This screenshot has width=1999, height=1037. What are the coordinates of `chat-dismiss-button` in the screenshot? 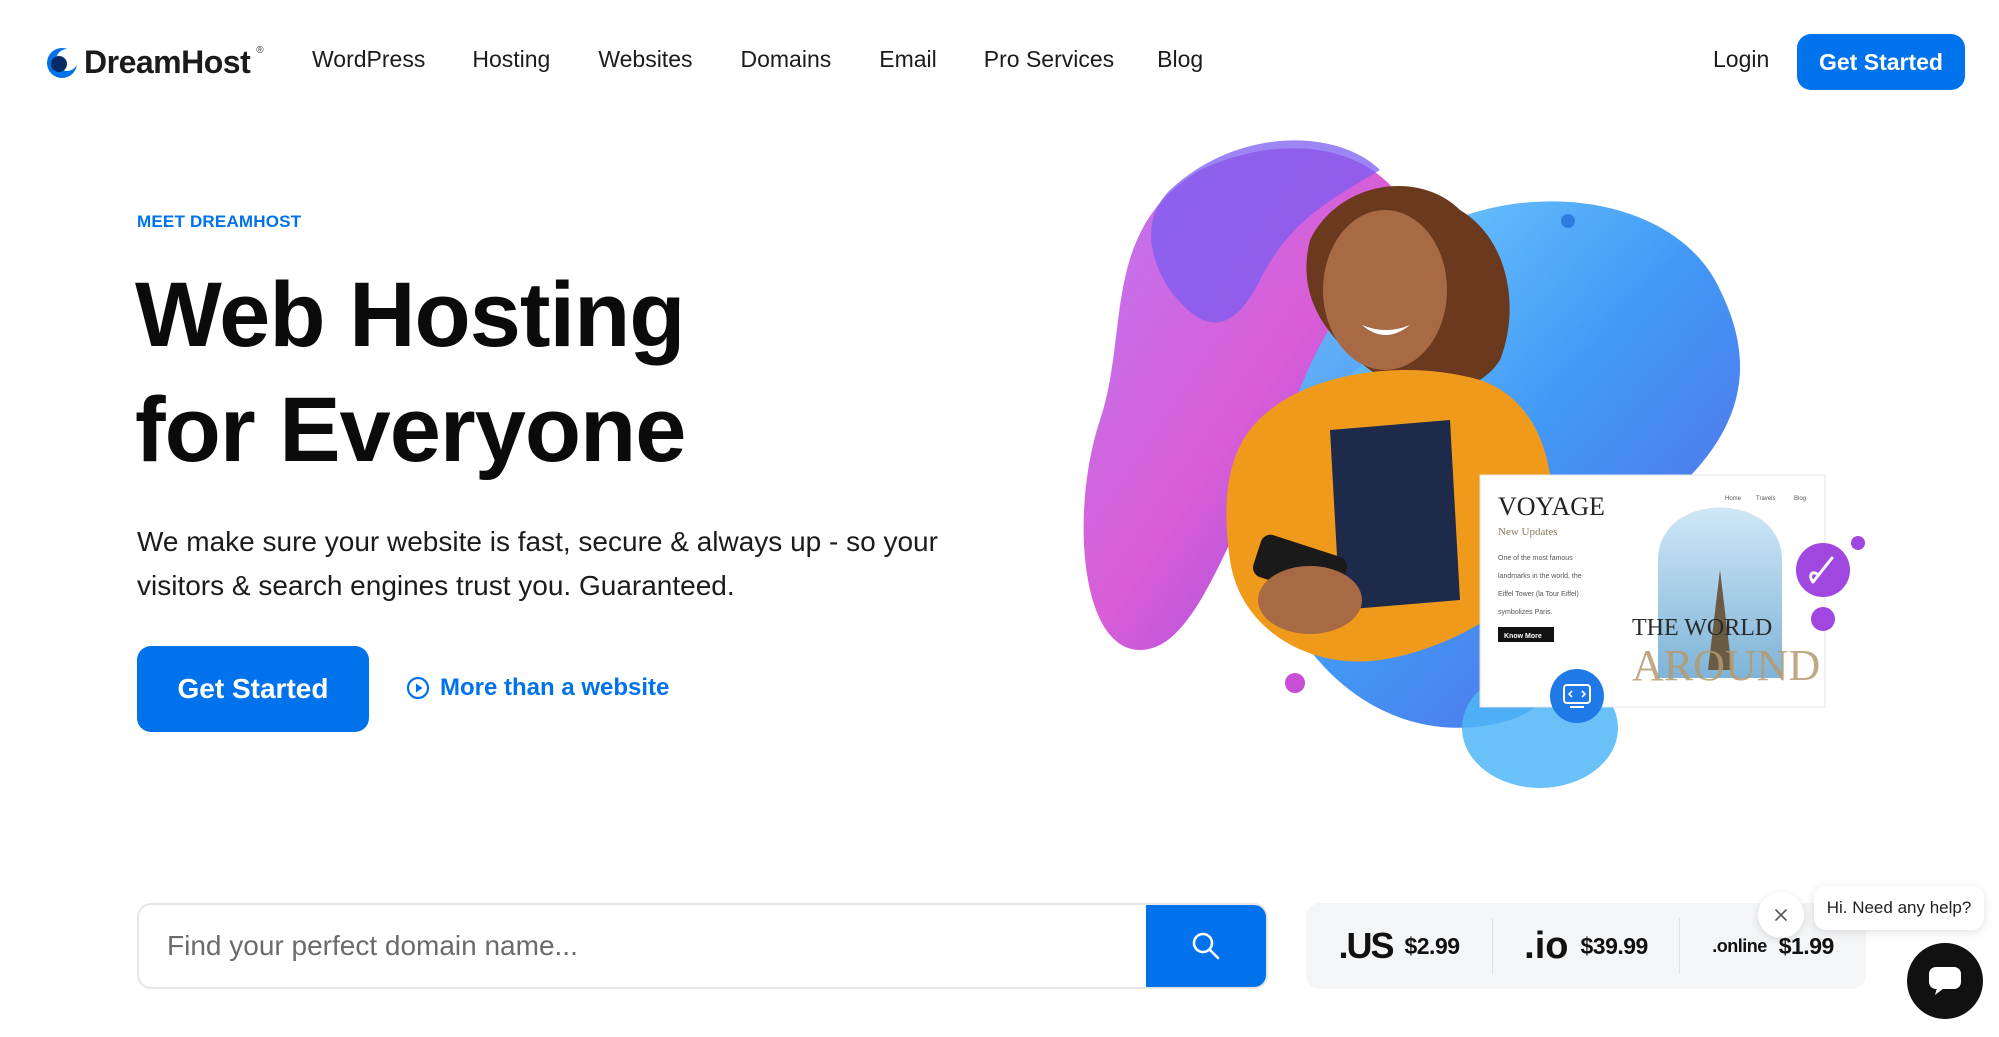 It's located at (1781, 915).